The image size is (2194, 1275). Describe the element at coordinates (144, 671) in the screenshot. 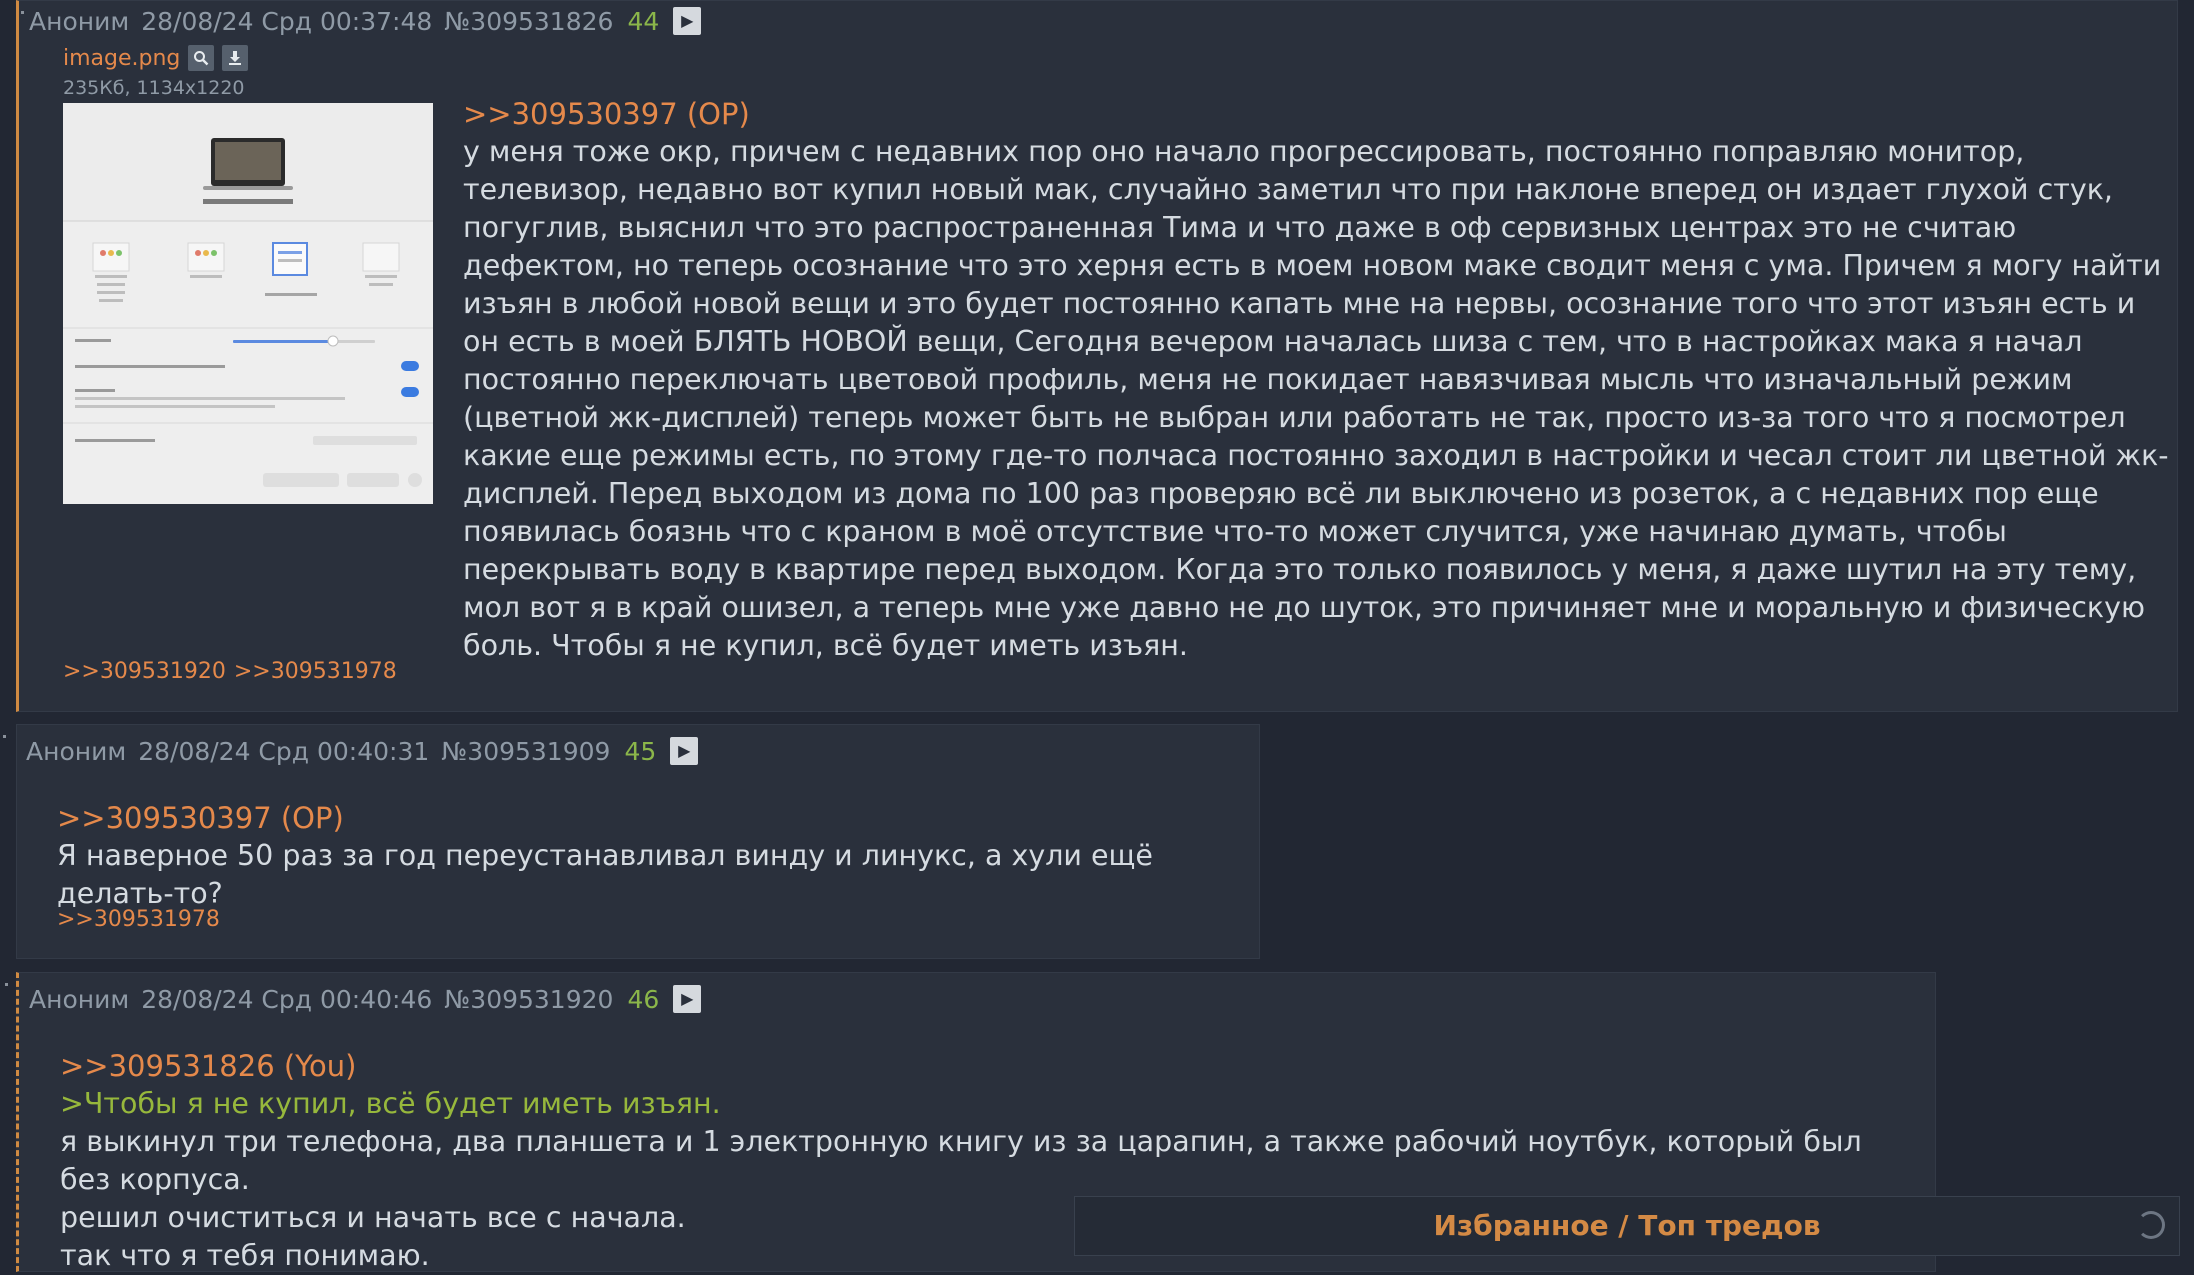

I see `backlink: >>309531920` at that location.